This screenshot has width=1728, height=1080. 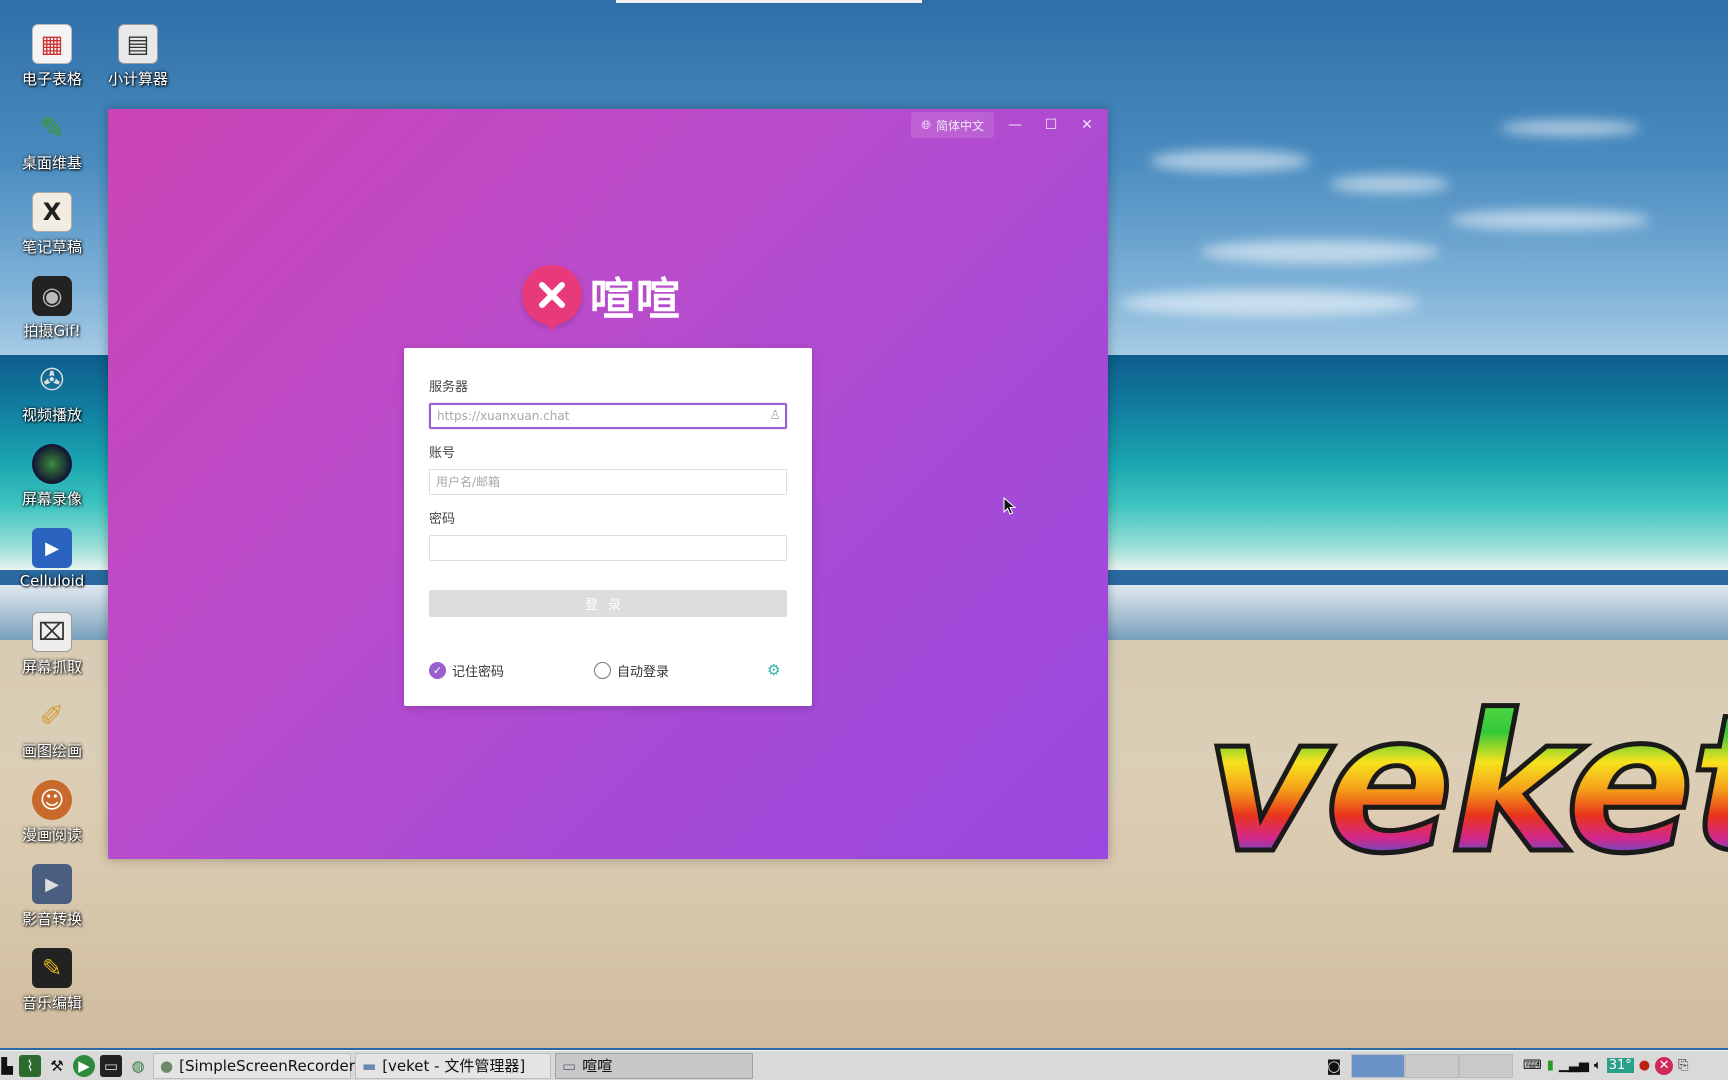 I want to click on account-input, so click(x=608, y=482).